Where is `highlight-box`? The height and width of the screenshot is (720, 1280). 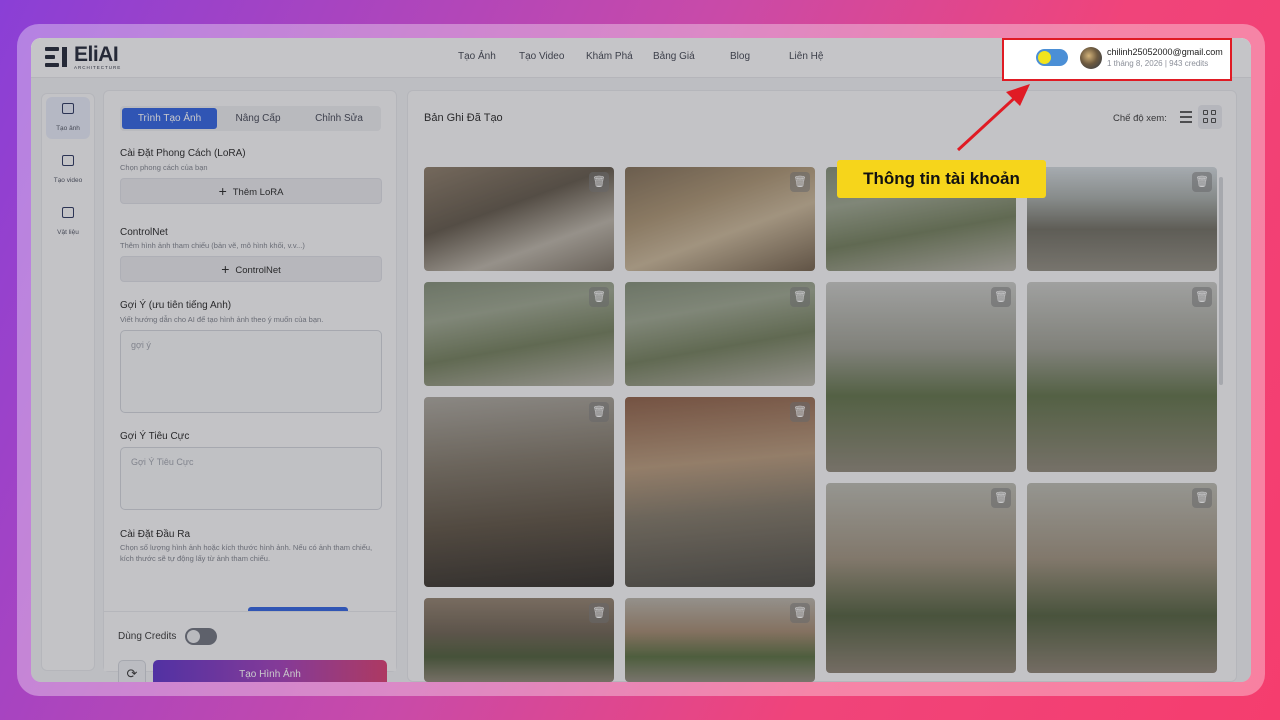
highlight-box is located at coordinates (1117, 59).